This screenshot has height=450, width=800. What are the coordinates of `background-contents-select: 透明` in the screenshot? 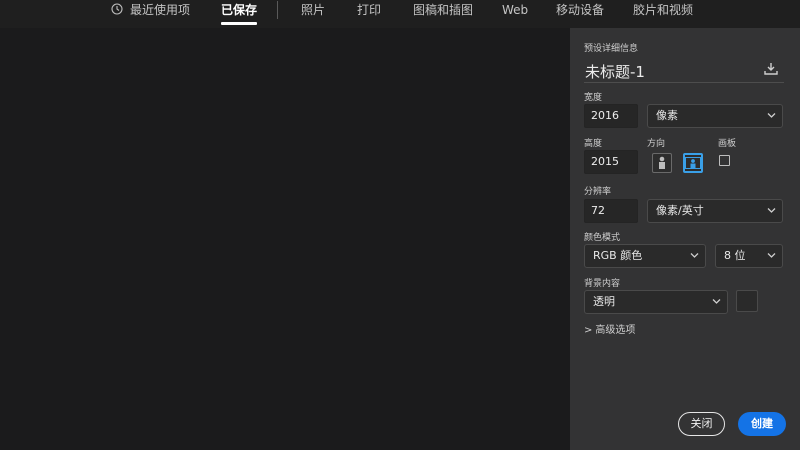 It's located at (656, 302).